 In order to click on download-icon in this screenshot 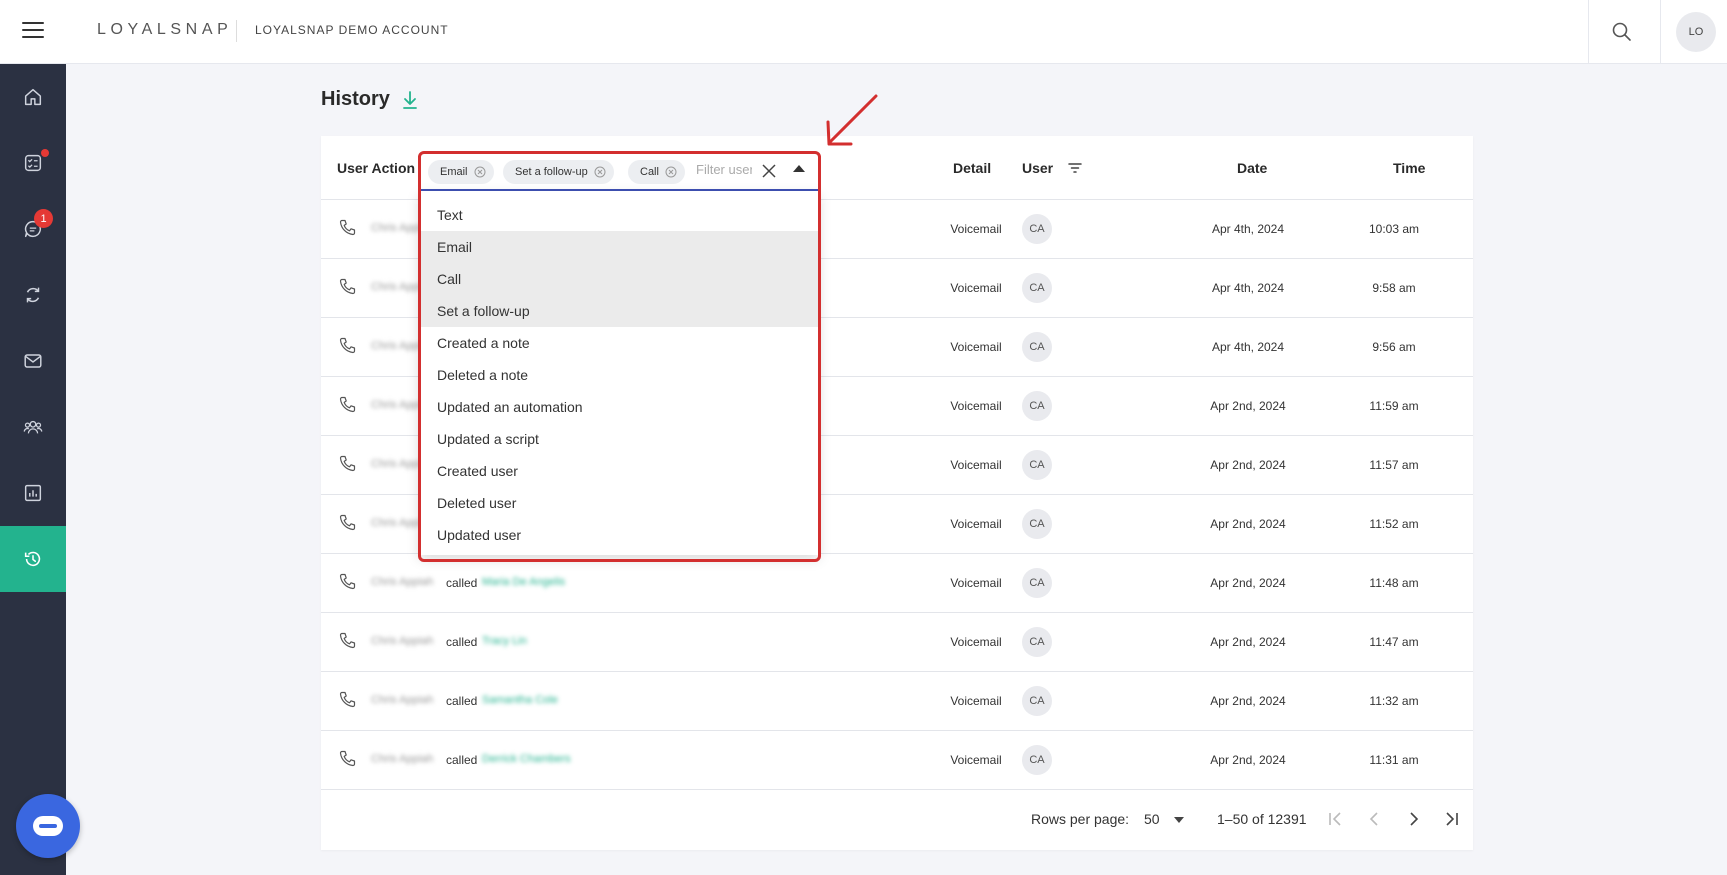, I will do `click(410, 100)`.